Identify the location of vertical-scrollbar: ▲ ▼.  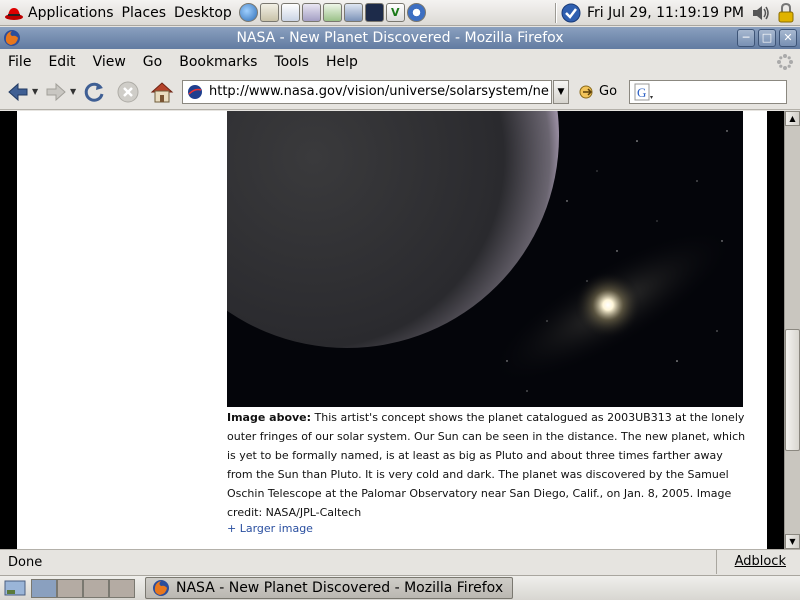
(792, 330).